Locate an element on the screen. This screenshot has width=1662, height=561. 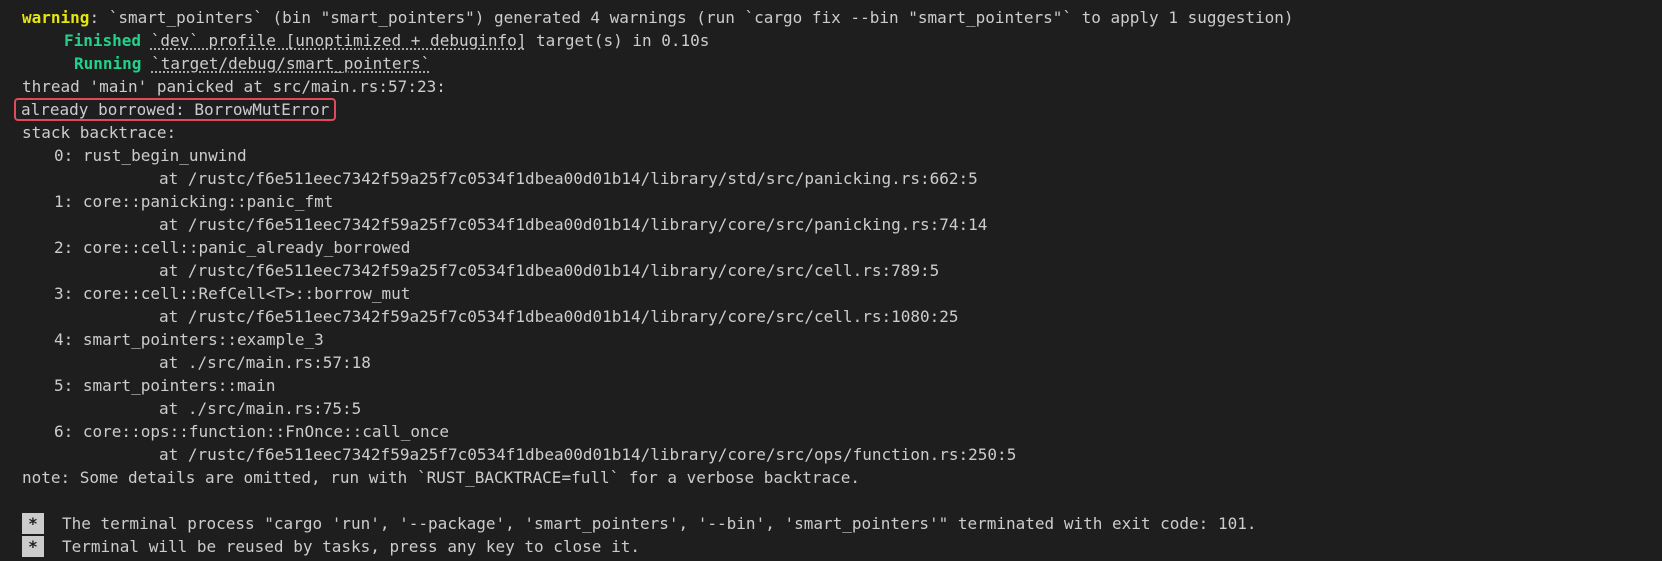
backtrace-location: at ./src/main.rs:75:5 is located at coordinates (842, 408).